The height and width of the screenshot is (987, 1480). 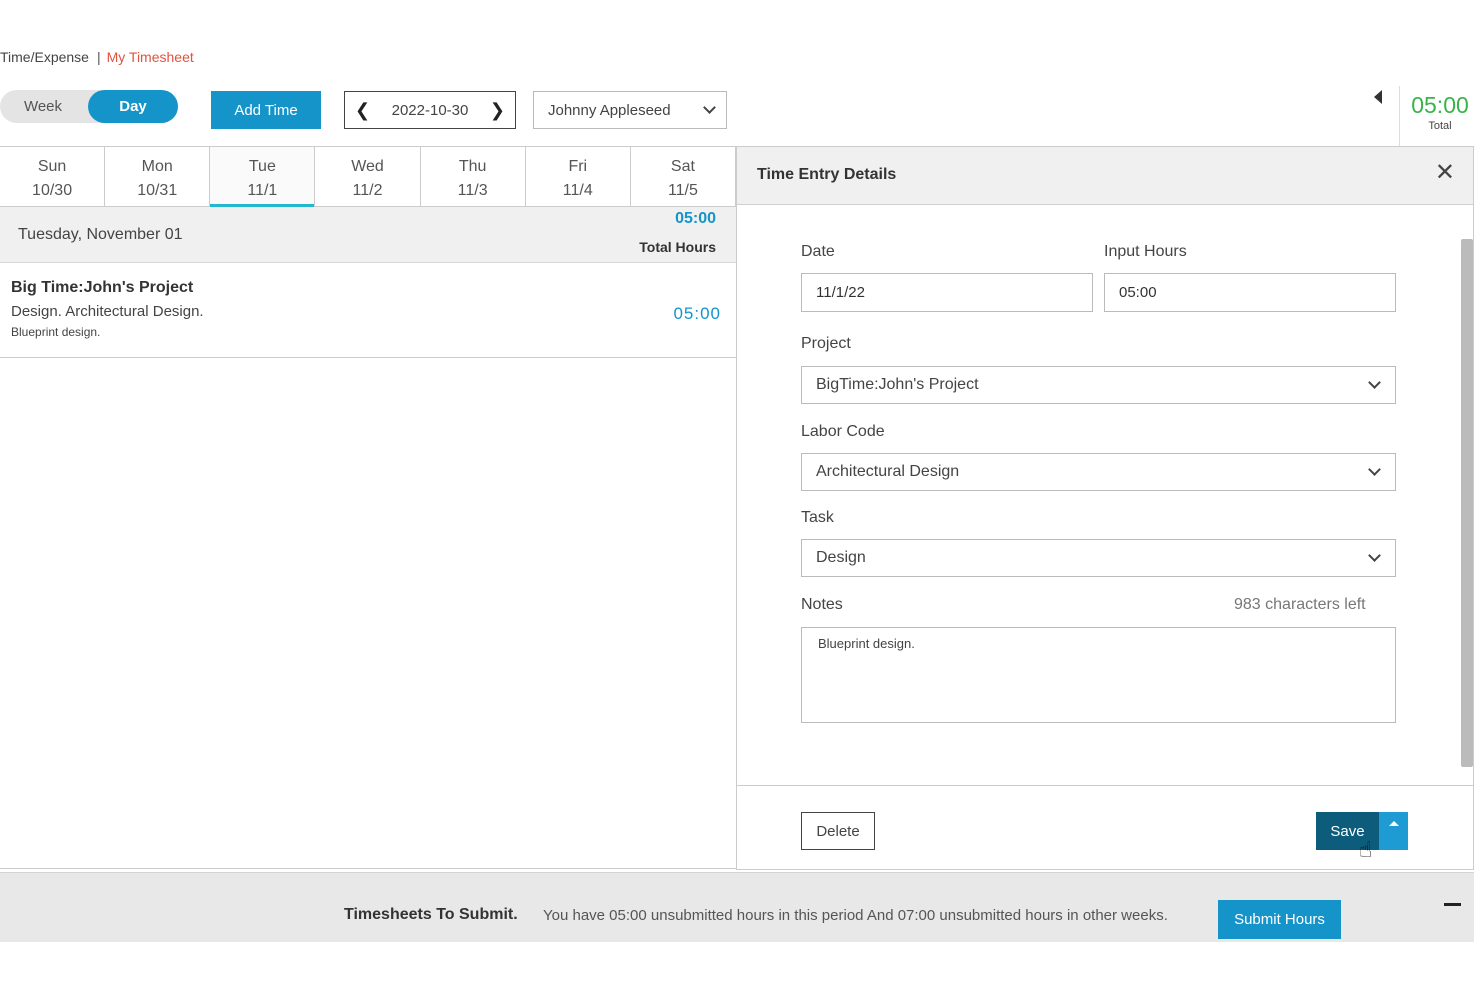 What do you see at coordinates (1105, 176) in the screenshot?
I see `panel-header: Time Entry Details ✕` at bounding box center [1105, 176].